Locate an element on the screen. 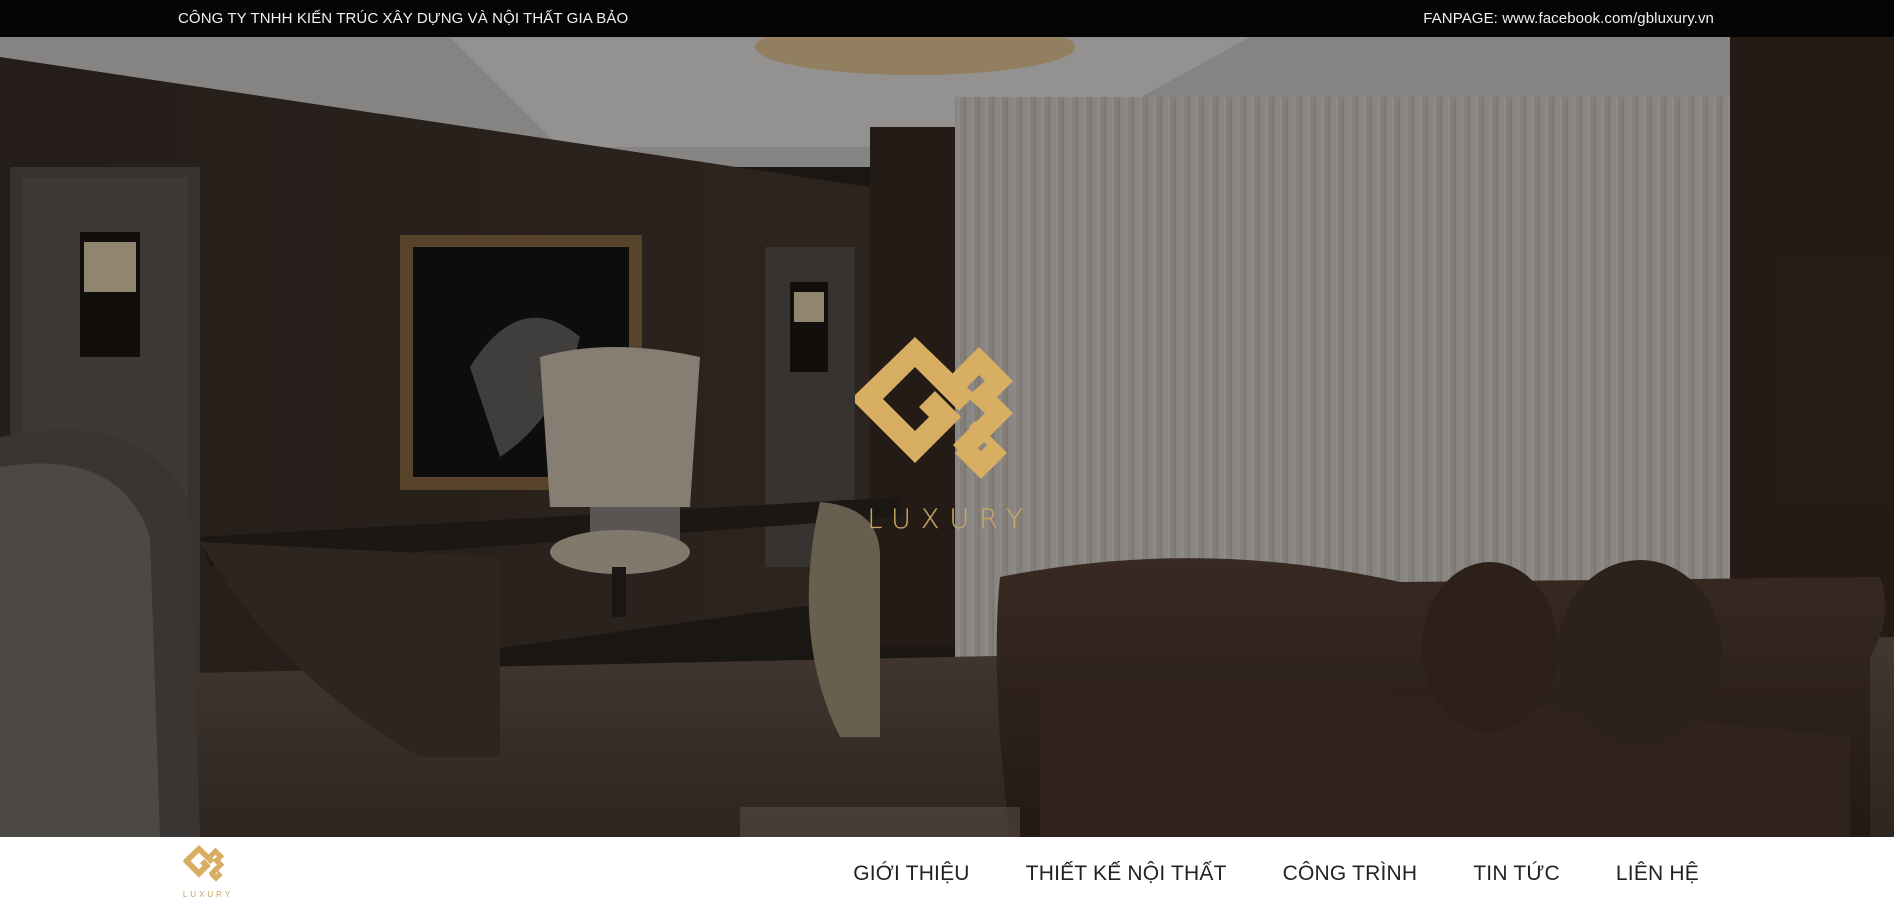 This screenshot has height=909, width=1894. nav-logo: LUXURY is located at coordinates (208, 874).